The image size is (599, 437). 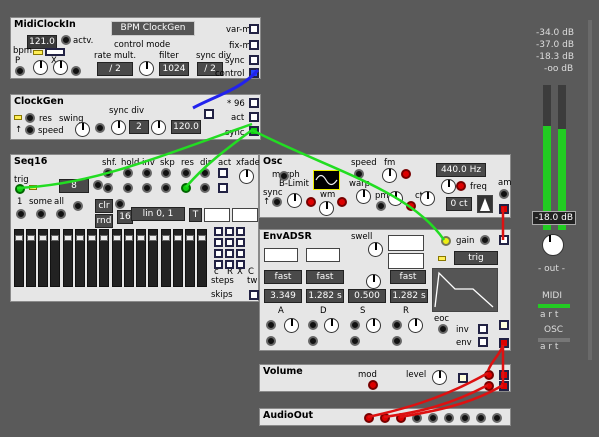 What do you see at coordinates (504, 325) in the screenshot?
I see `env-out-port` at bounding box center [504, 325].